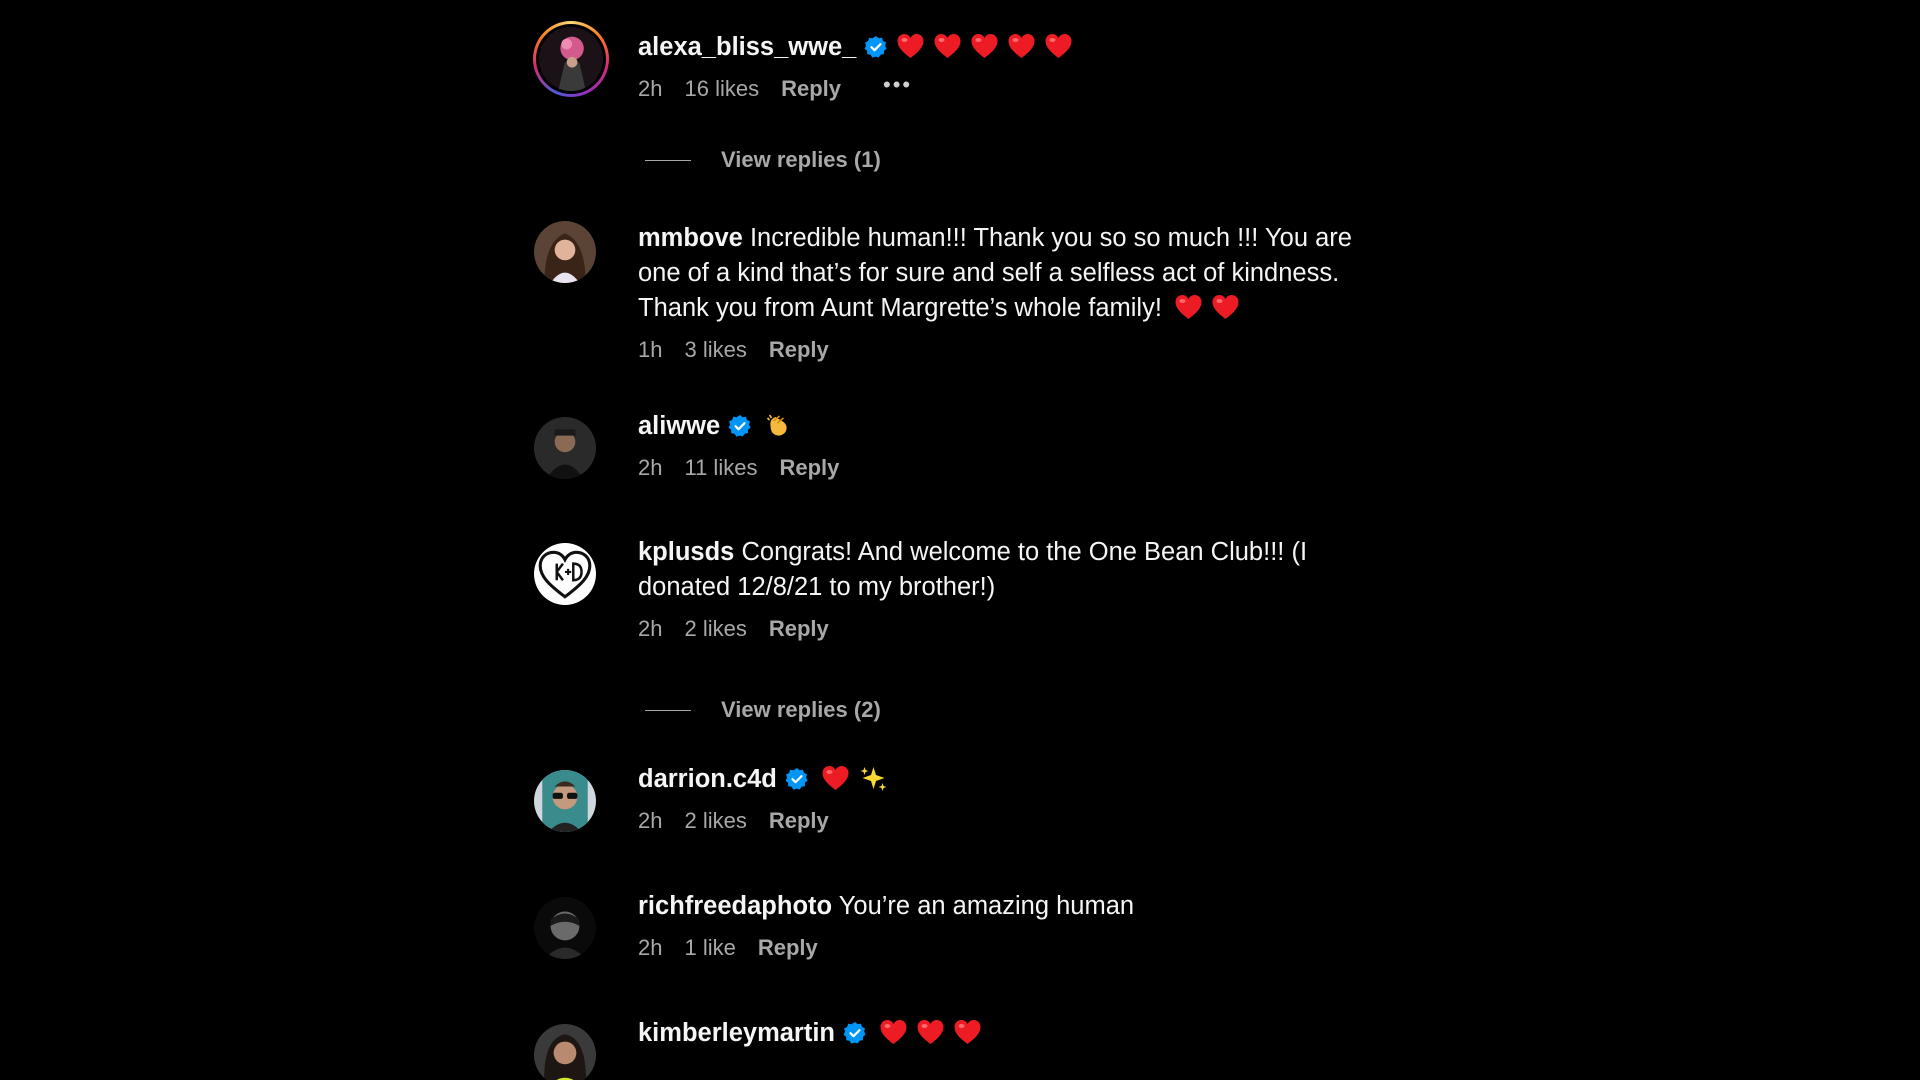 The width and height of the screenshot is (1920, 1080). Describe the element at coordinates (1016, 779) in the screenshot. I see `comment-text: darrion.c4d` at that location.